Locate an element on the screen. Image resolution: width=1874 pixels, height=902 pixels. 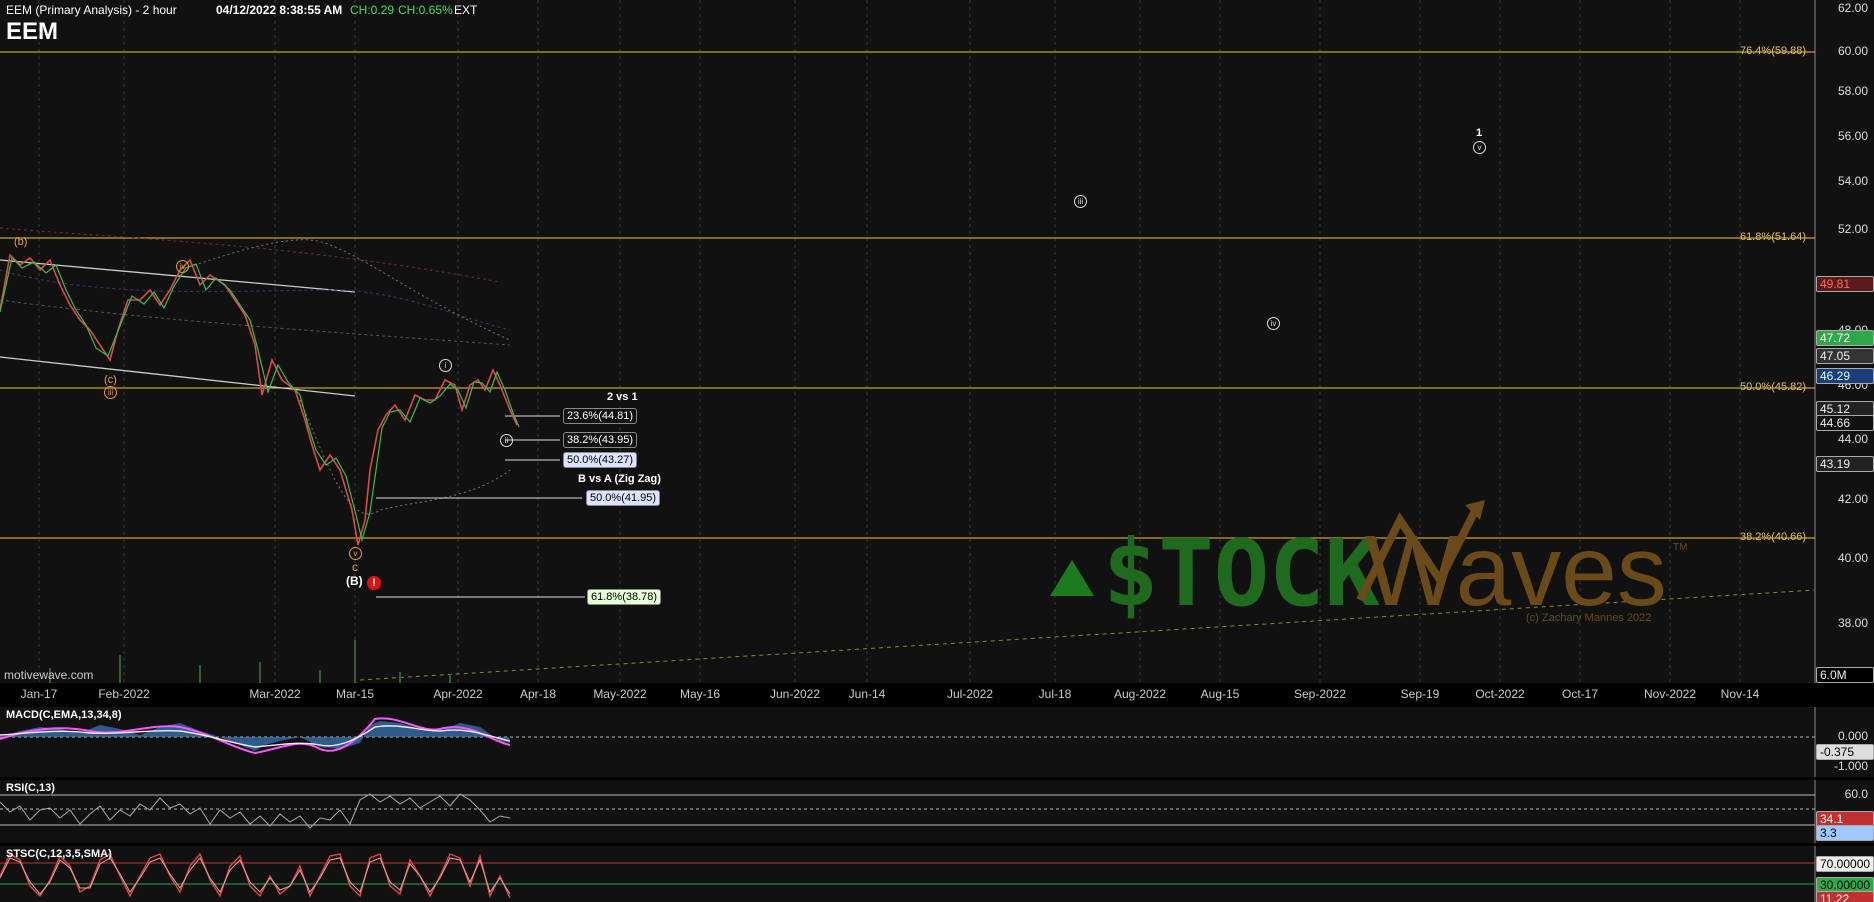
y-label: 54.00 is located at coordinates (1852, 181).